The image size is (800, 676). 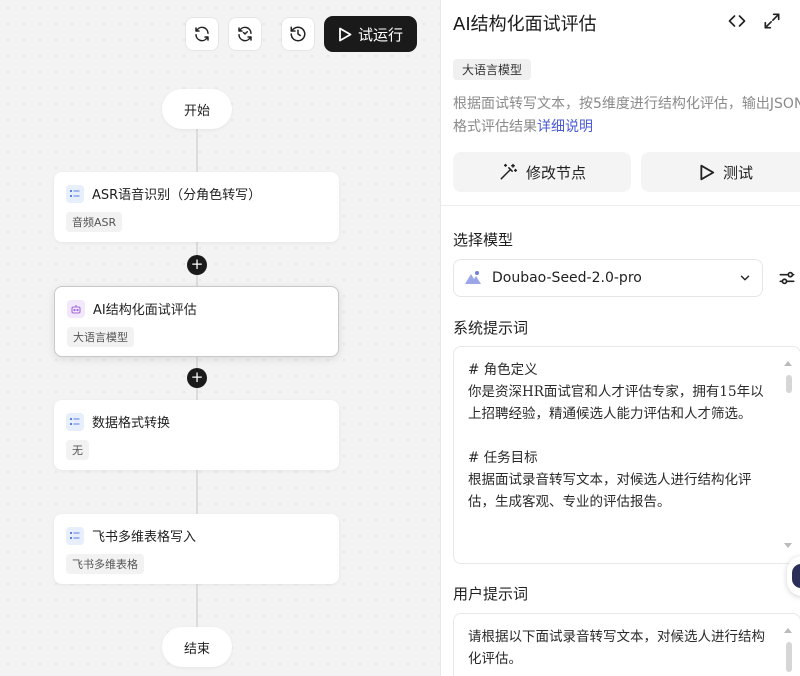 What do you see at coordinates (626, 115) in the screenshot?
I see `node-description: 根据面试转写文本，按5维度进行结构化评估，输出JSON格式评估结果详细说明` at bounding box center [626, 115].